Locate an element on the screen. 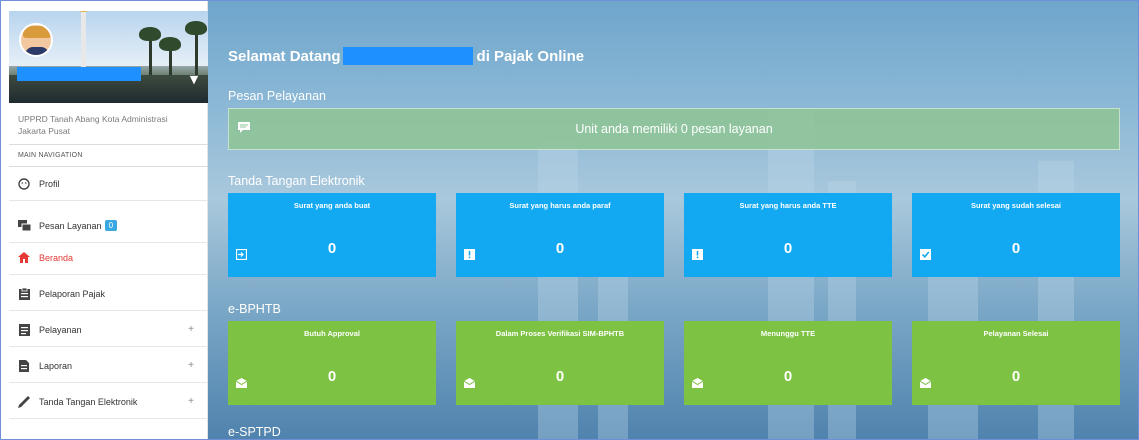  sidebar-item-label: Beranda is located at coordinates (56, 257).